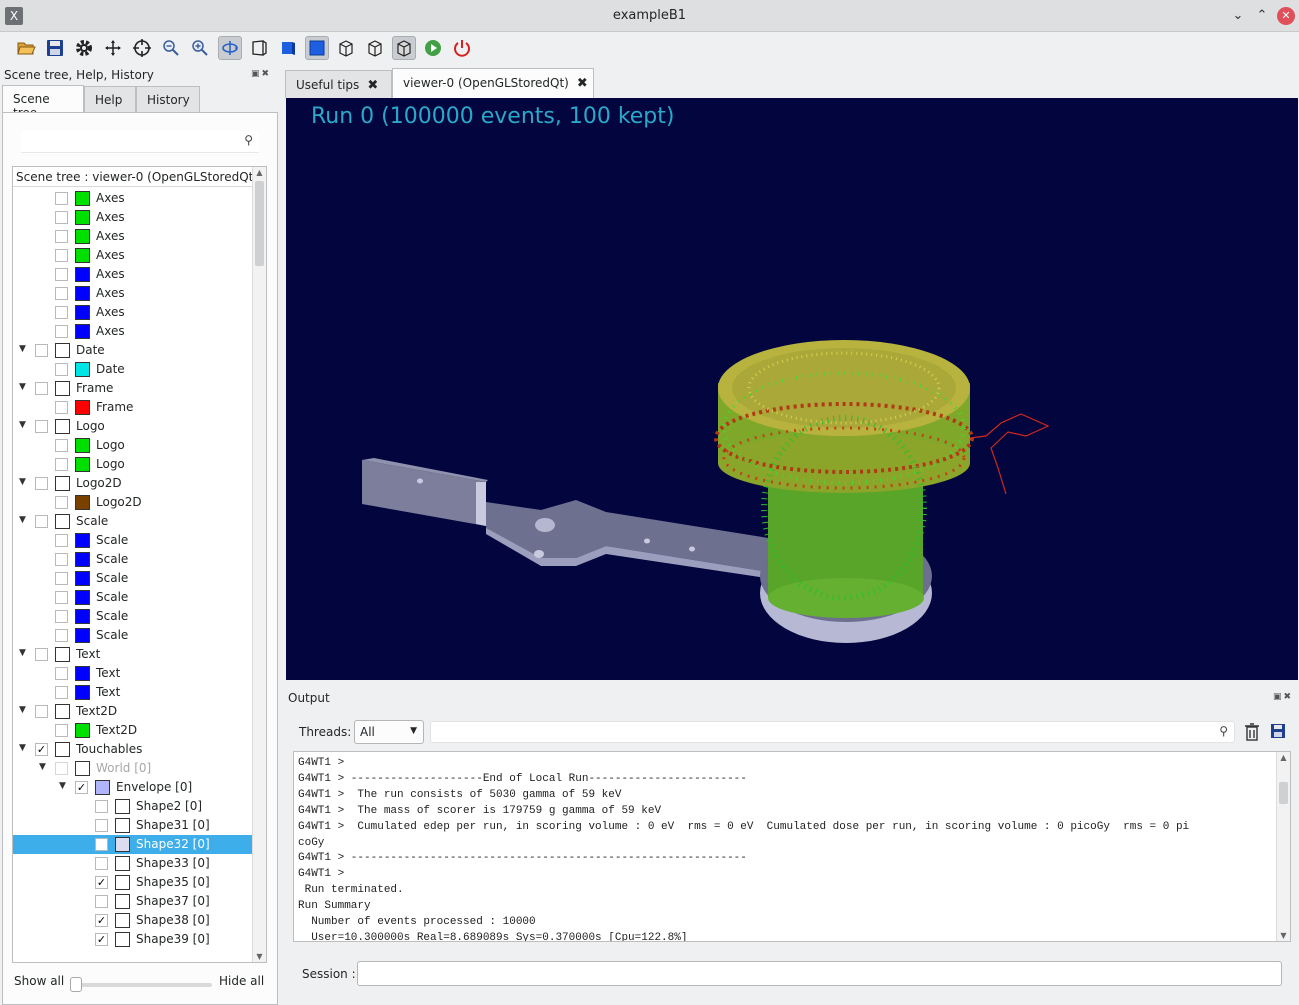 This screenshot has width=1299, height=1005. Describe the element at coordinates (259, 172) in the screenshot. I see `scroll-up-icon: ▲` at that location.